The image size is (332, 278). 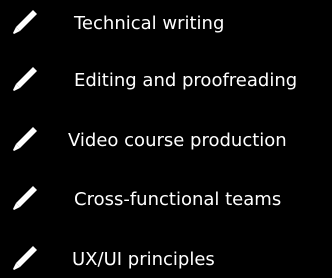 What do you see at coordinates (143, 259) in the screenshot?
I see `skill-label: UX/UI principles` at bounding box center [143, 259].